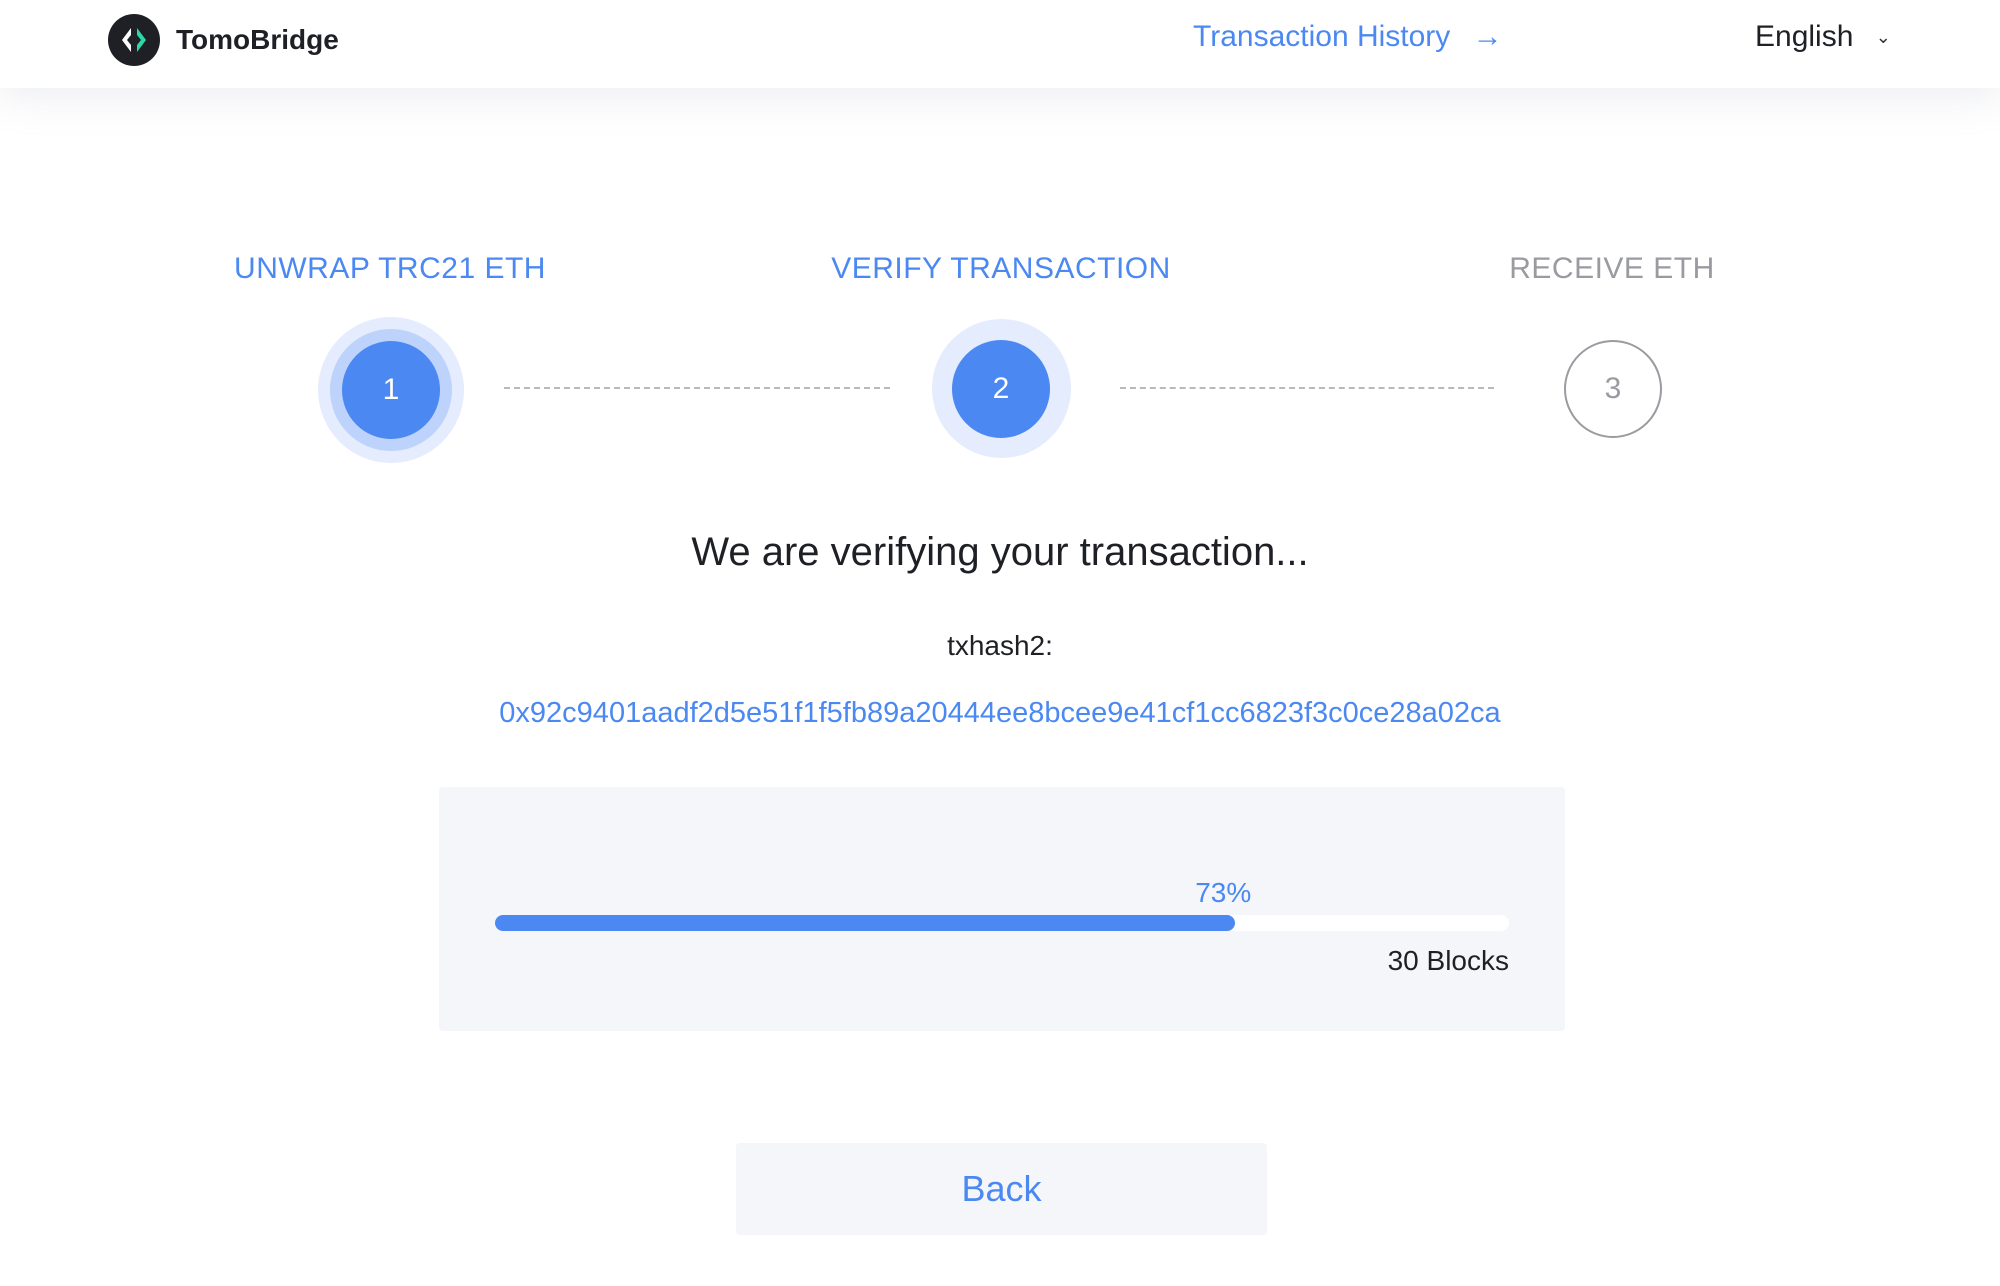 Image resolution: width=2000 pixels, height=1286 pixels. What do you see at coordinates (1612, 268) in the screenshot?
I see `step-label-receive: RECEIVE ETH` at bounding box center [1612, 268].